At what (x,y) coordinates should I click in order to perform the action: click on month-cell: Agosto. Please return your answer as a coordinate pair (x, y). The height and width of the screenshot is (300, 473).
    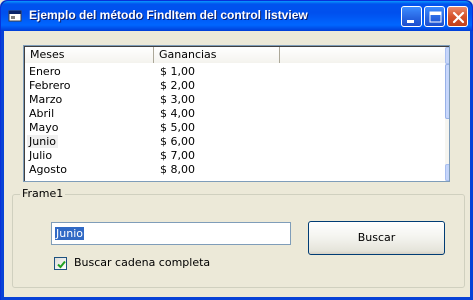
    Looking at the image, I should click on (48, 169).